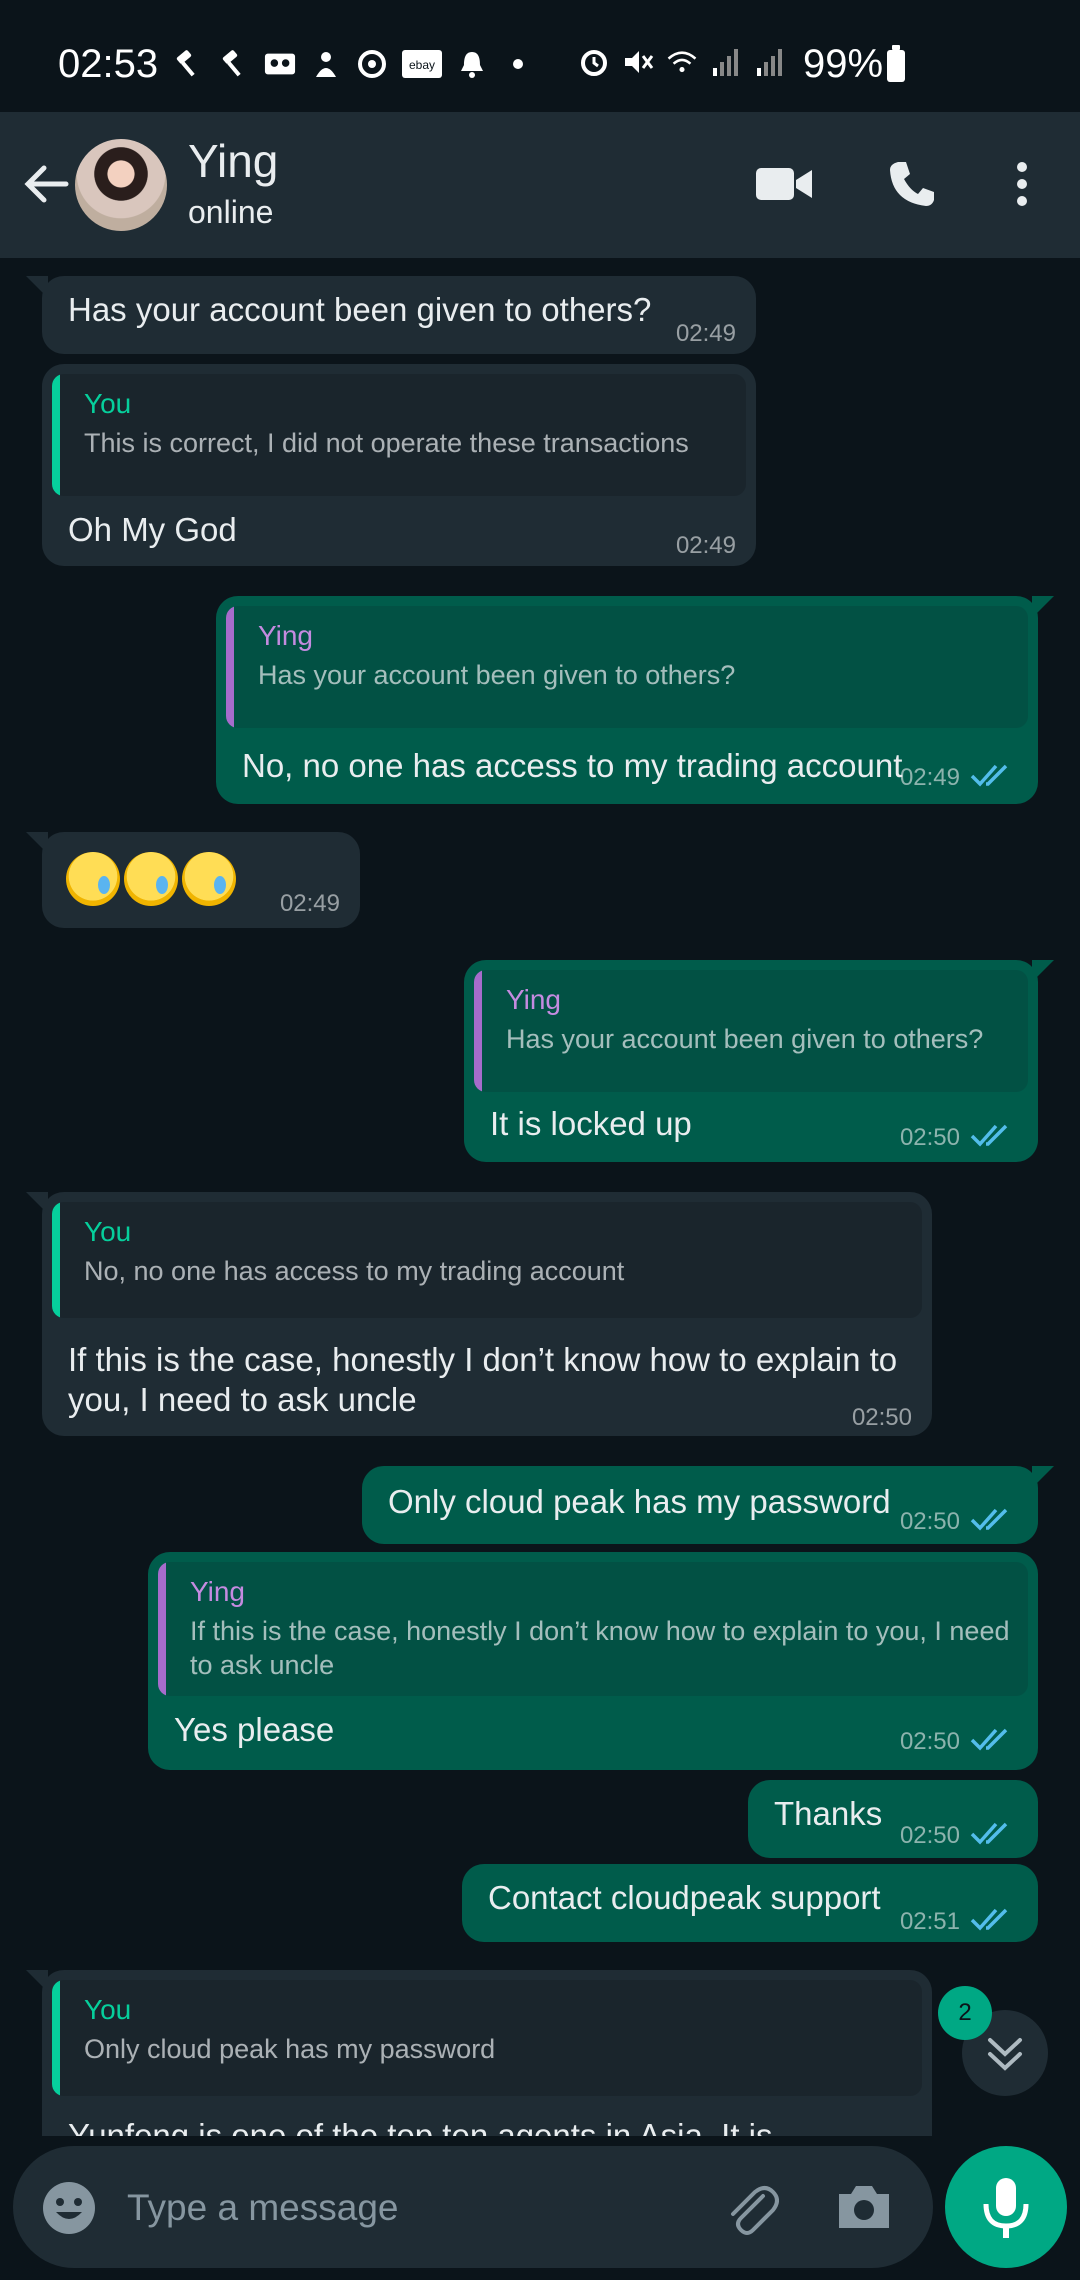 The height and width of the screenshot is (2280, 1080). Describe the element at coordinates (750, 1903) in the screenshot. I see `message-outgoing: Contact cloudpeak support 02:51` at that location.